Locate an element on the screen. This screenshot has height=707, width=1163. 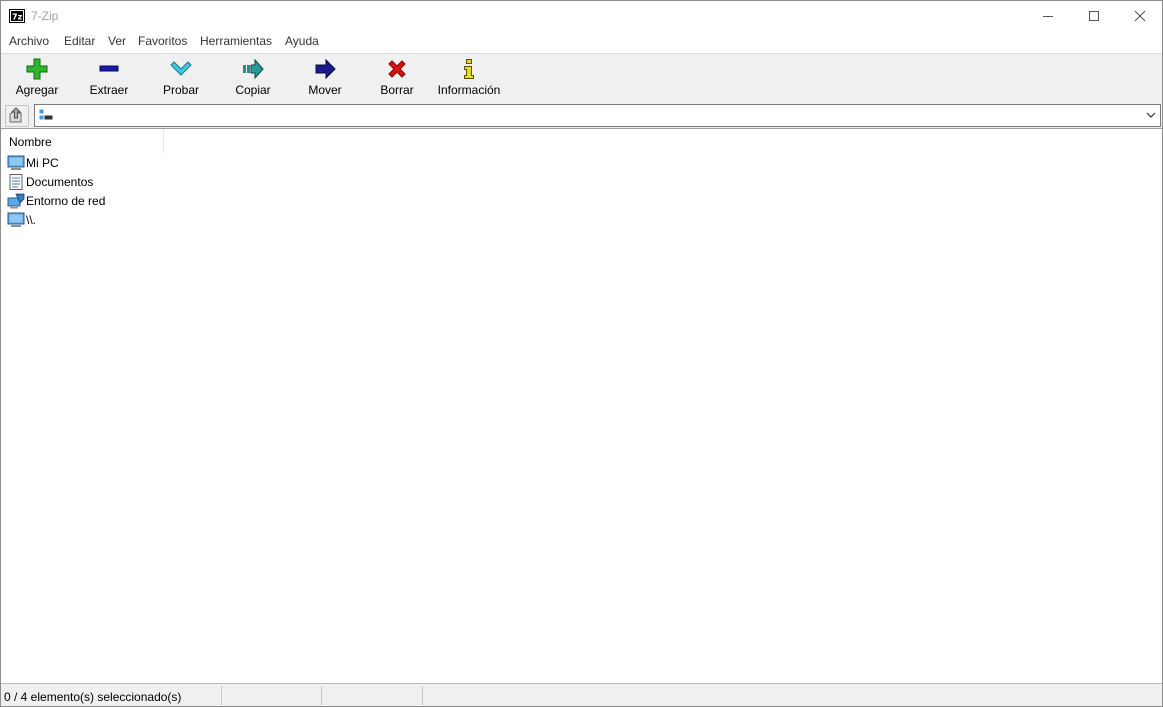
move-arrow-icon is located at coordinates (325, 69).